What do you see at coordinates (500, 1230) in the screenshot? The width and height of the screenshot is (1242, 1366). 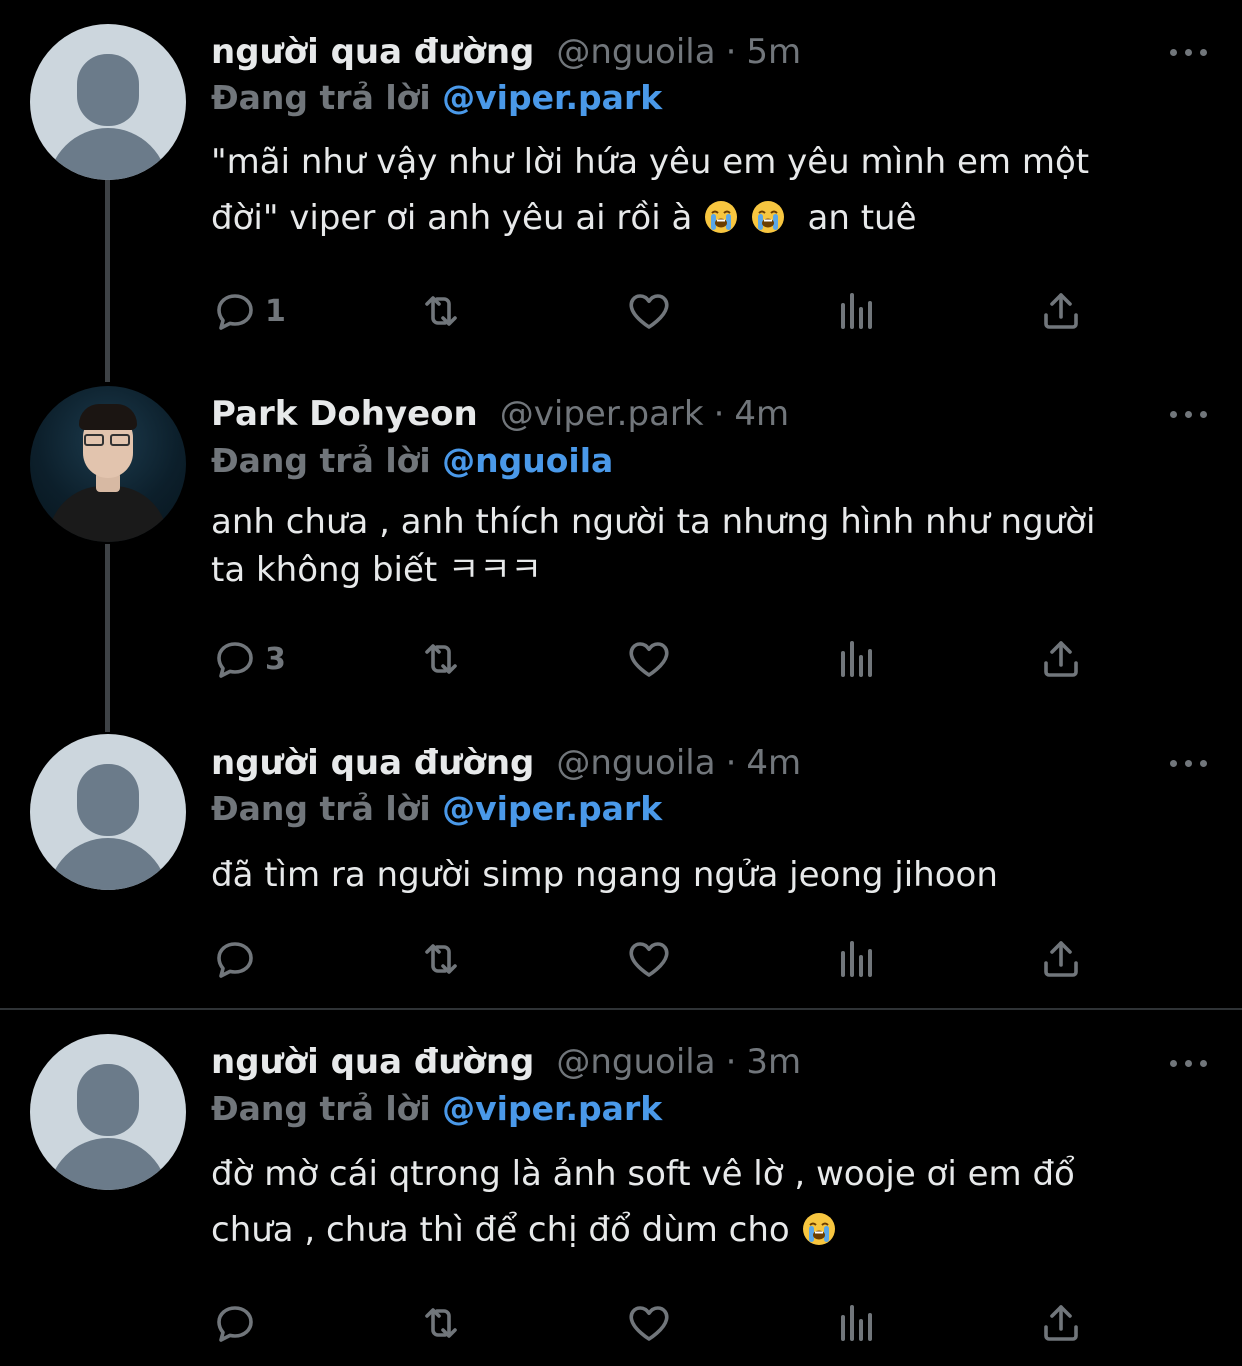 I see `tweet-text-line: chưa , chưa thì để chị đổ dùm cho` at bounding box center [500, 1230].